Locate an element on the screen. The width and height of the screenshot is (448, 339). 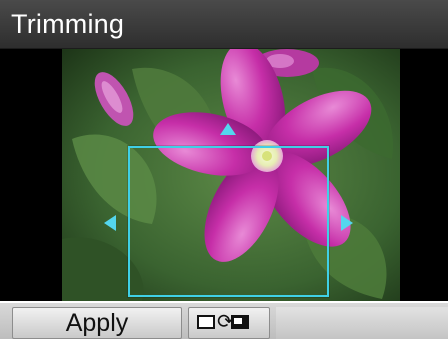
title-bar: Trimming is located at coordinates (224, 24).